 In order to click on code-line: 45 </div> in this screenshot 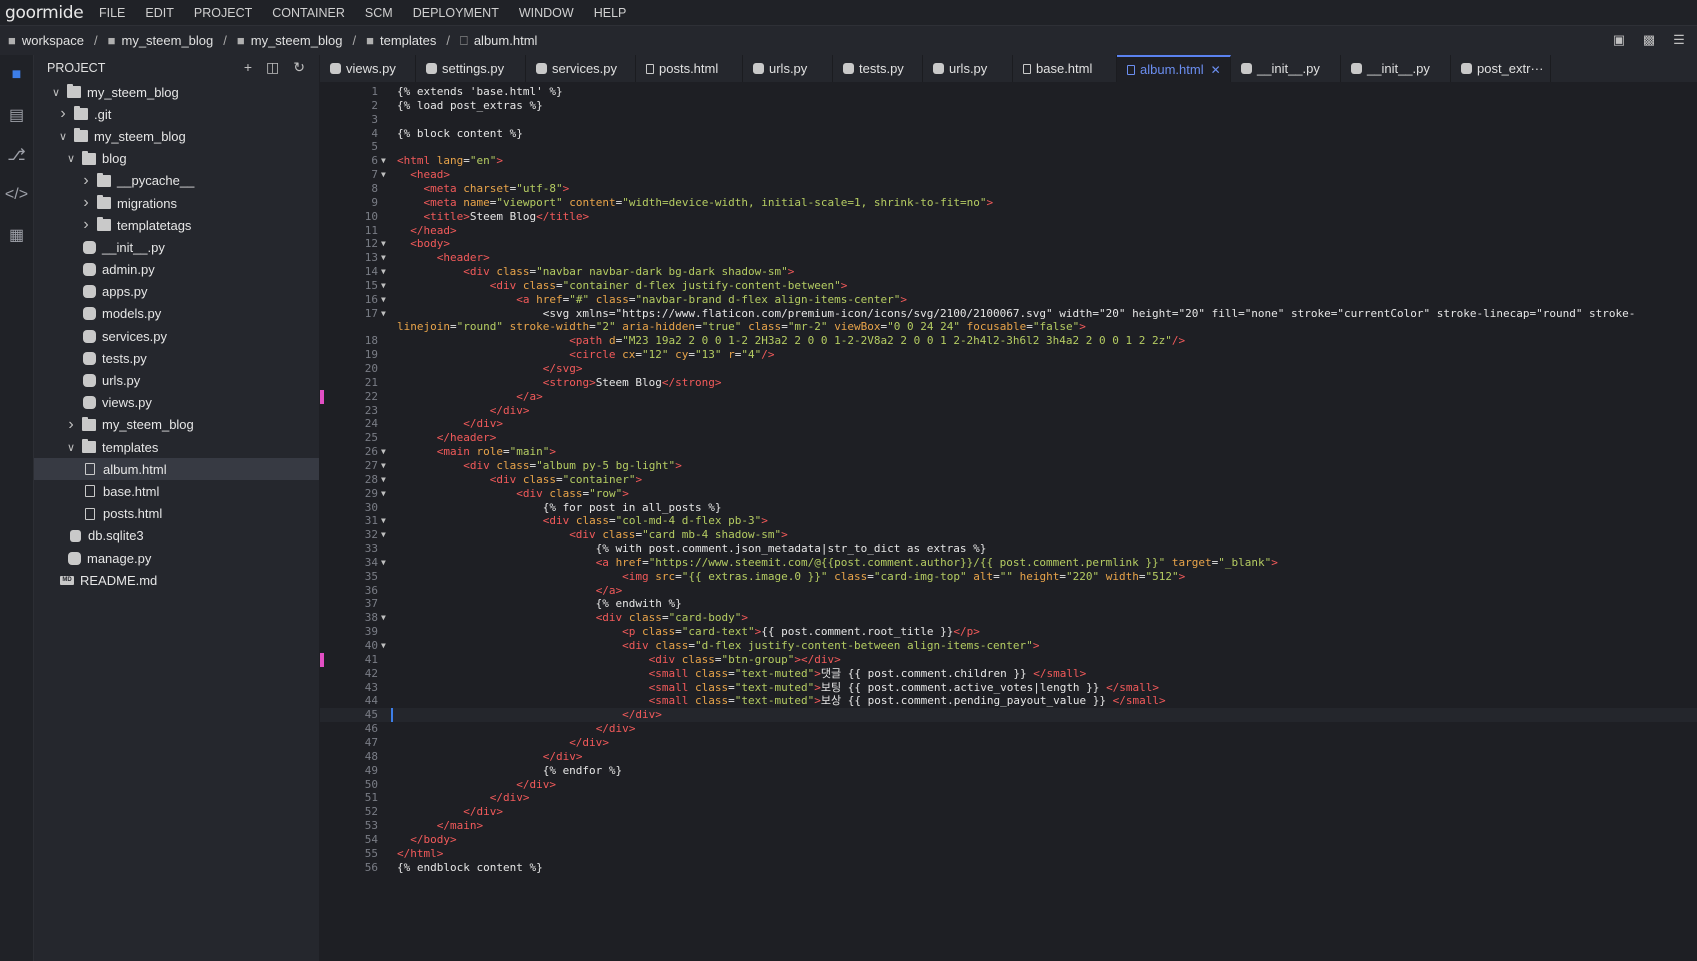, I will do `click(1008, 715)`.